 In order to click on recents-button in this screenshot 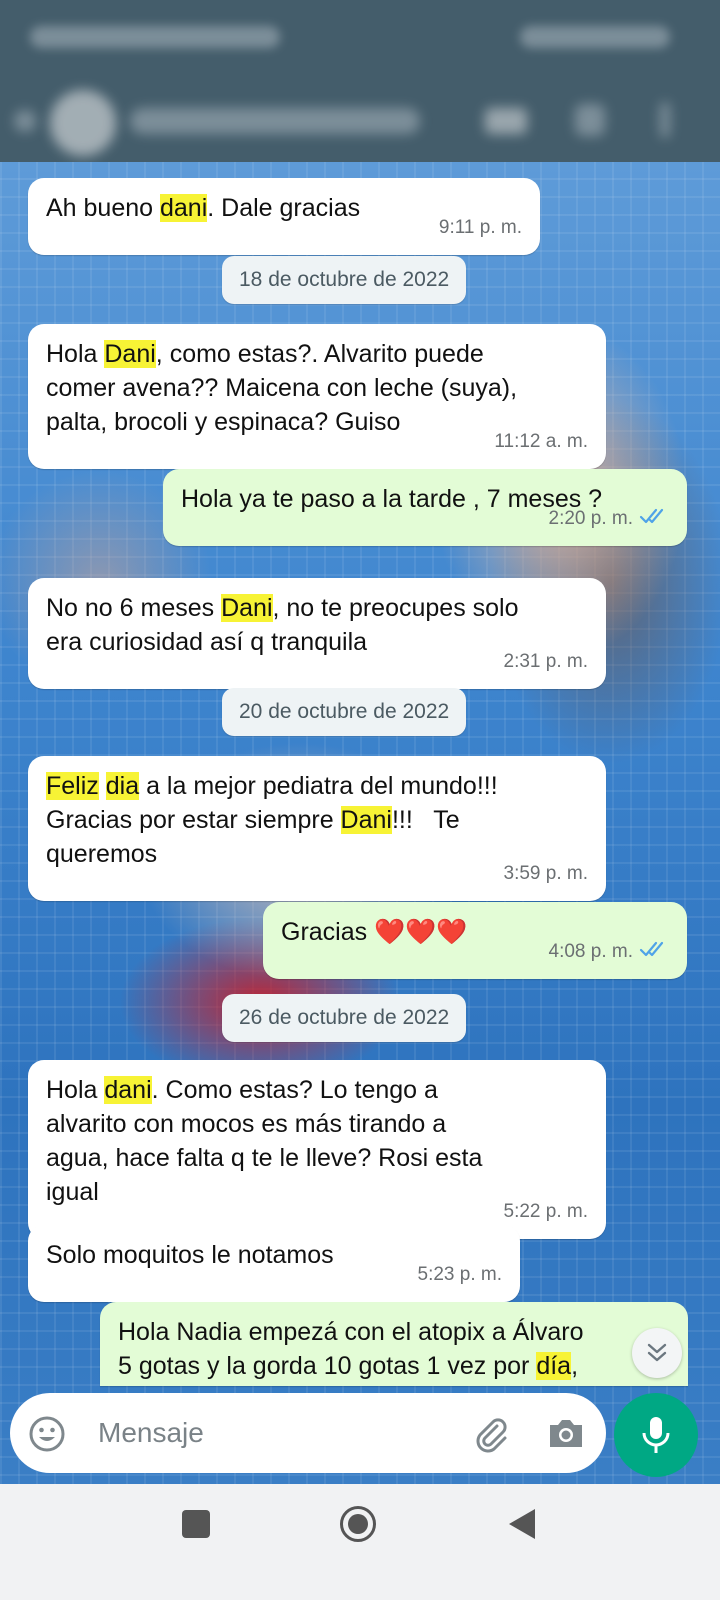, I will do `click(196, 1524)`.